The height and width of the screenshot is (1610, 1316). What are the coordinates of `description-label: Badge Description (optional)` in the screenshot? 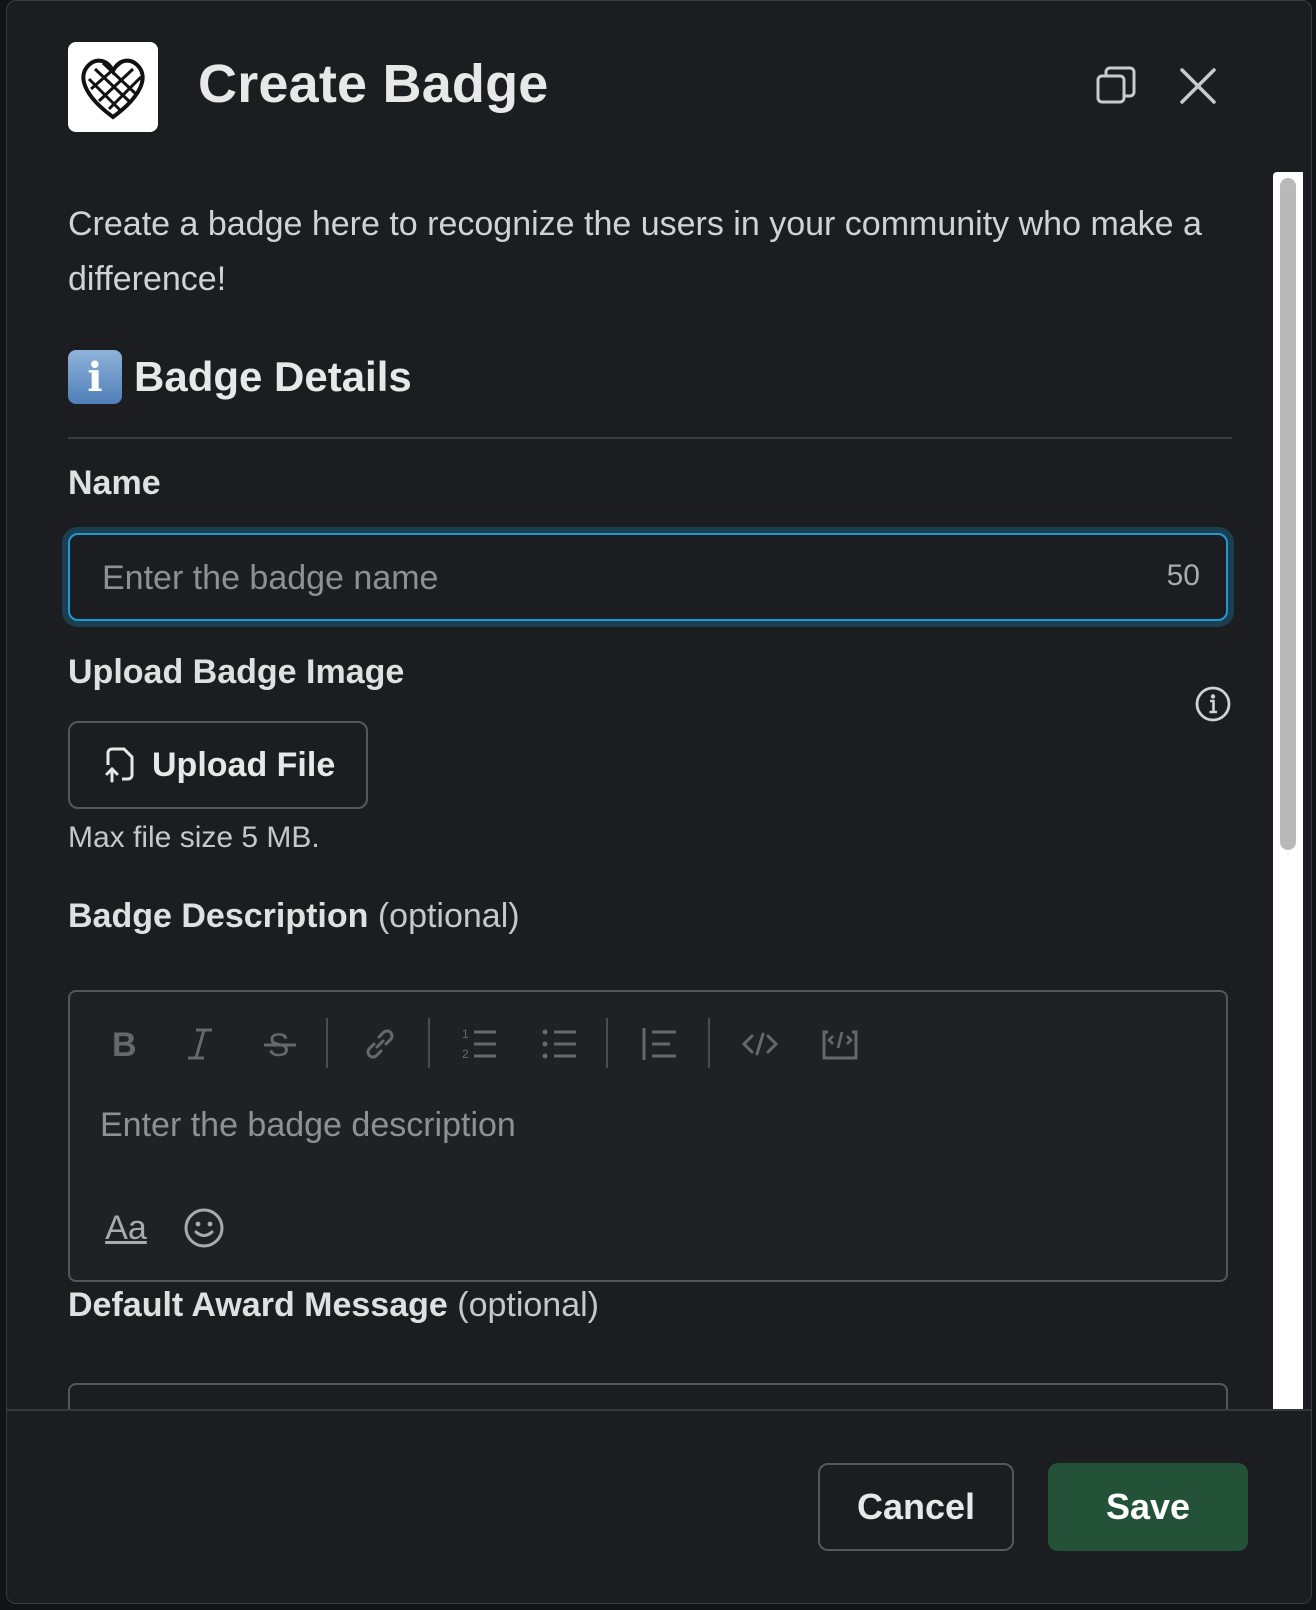 It's located at (294, 916).